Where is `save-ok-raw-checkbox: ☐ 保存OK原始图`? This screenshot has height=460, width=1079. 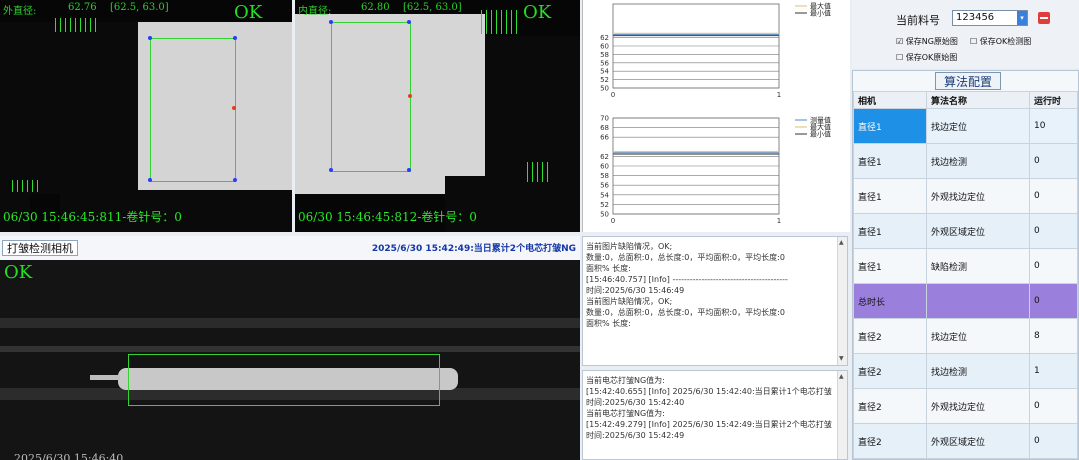
save-ok-raw-checkbox: ☐ 保存OK原始图 is located at coordinates (926, 57).